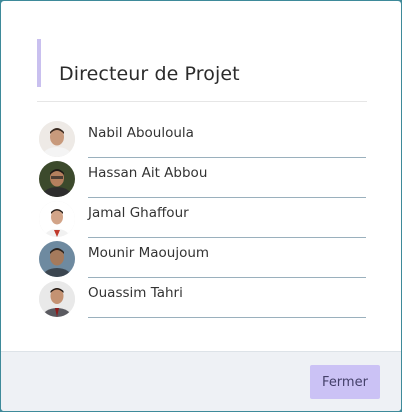 The image size is (402, 412). I want to click on dialog-title: Directeur de Projet, so click(149, 74).